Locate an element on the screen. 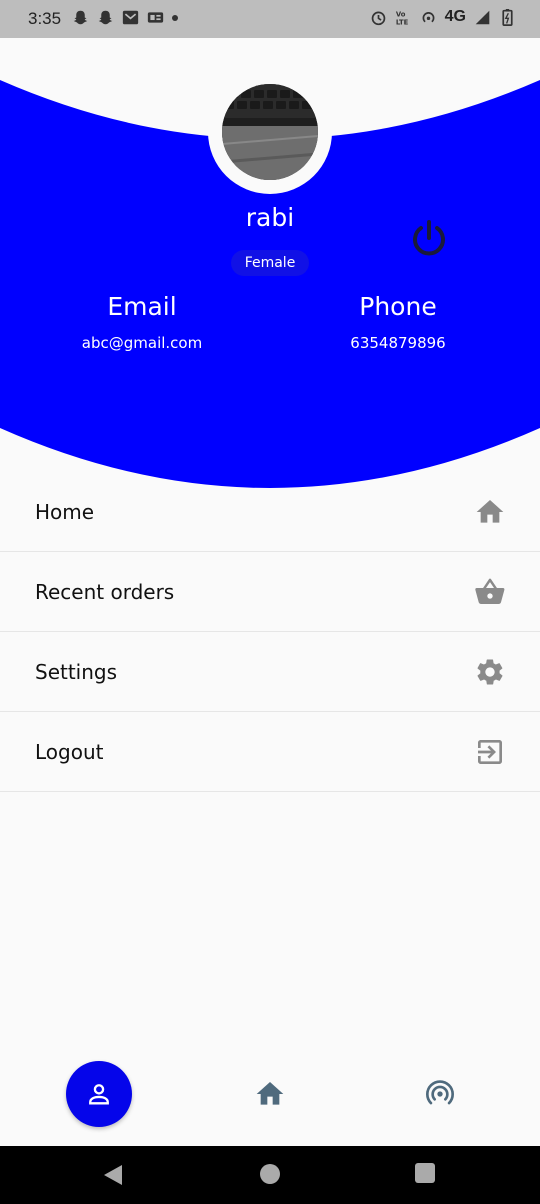  system-icons: Vo LTE 4G is located at coordinates (443, 17).